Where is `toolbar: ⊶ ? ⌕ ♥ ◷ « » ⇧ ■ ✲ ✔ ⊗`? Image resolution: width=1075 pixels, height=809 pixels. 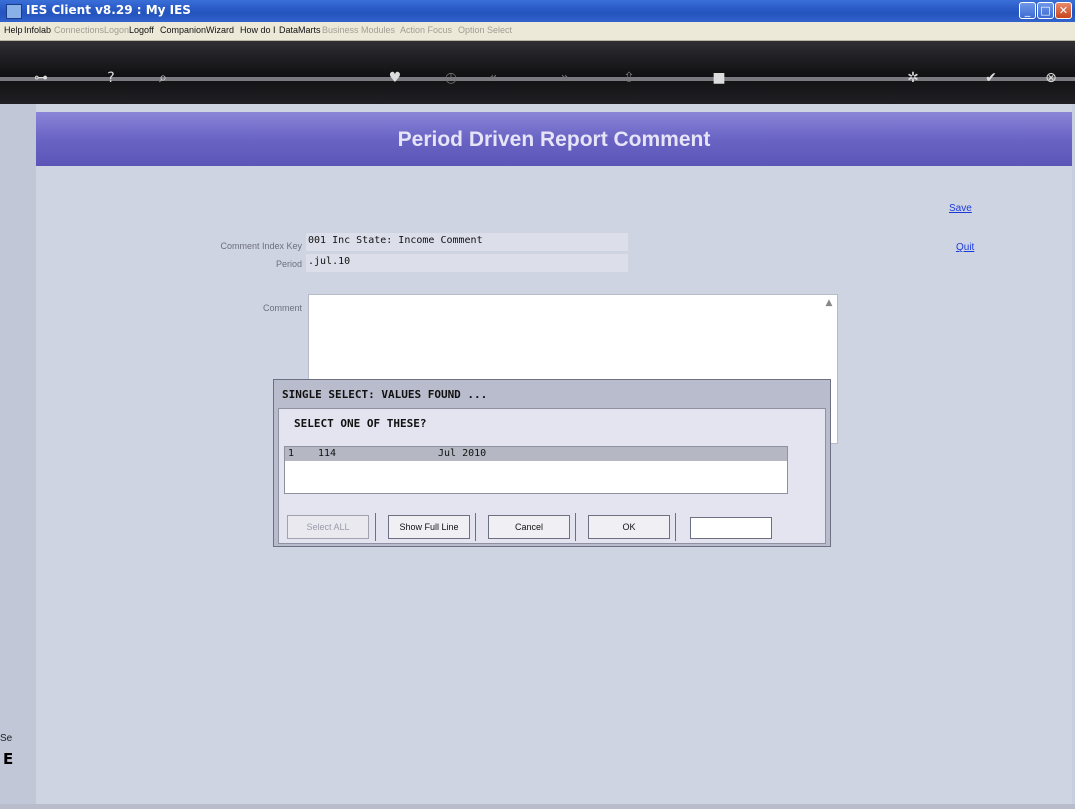 toolbar: ⊶ ? ⌕ ♥ ◷ « » ⇧ ■ ✲ ✔ ⊗ is located at coordinates (537, 72).